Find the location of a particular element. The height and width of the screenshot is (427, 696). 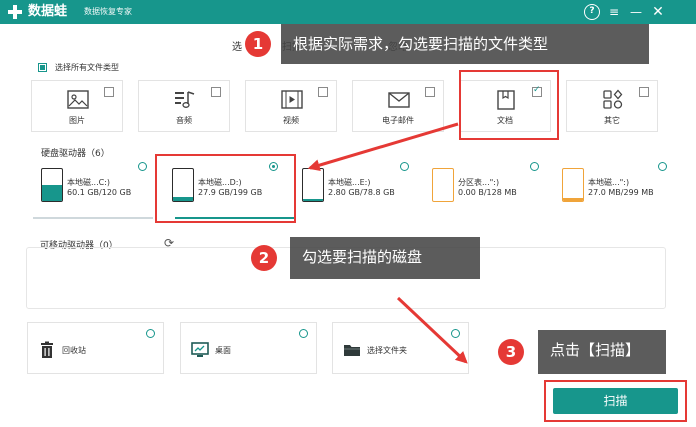

folder-icon is located at coordinates (352, 350).